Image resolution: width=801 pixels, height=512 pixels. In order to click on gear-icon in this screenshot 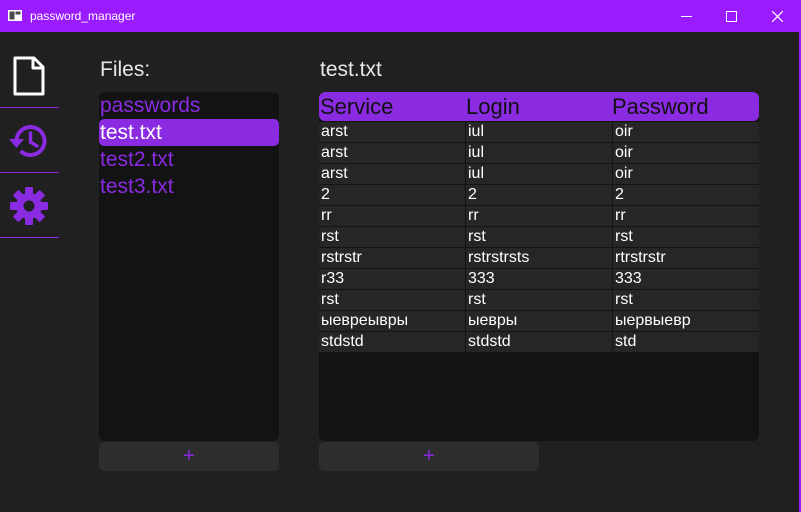, I will do `click(29, 206)`.